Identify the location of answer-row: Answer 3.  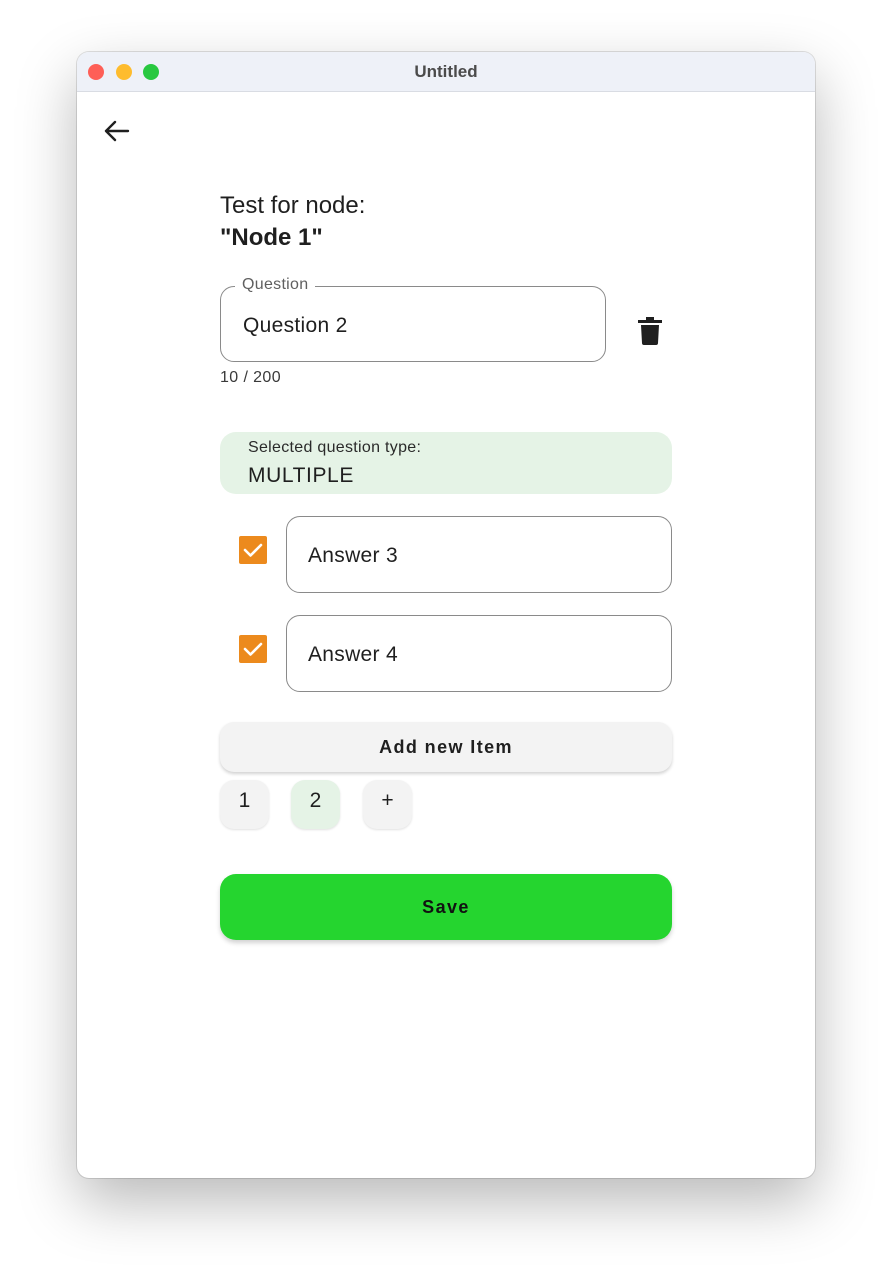
(446, 555).